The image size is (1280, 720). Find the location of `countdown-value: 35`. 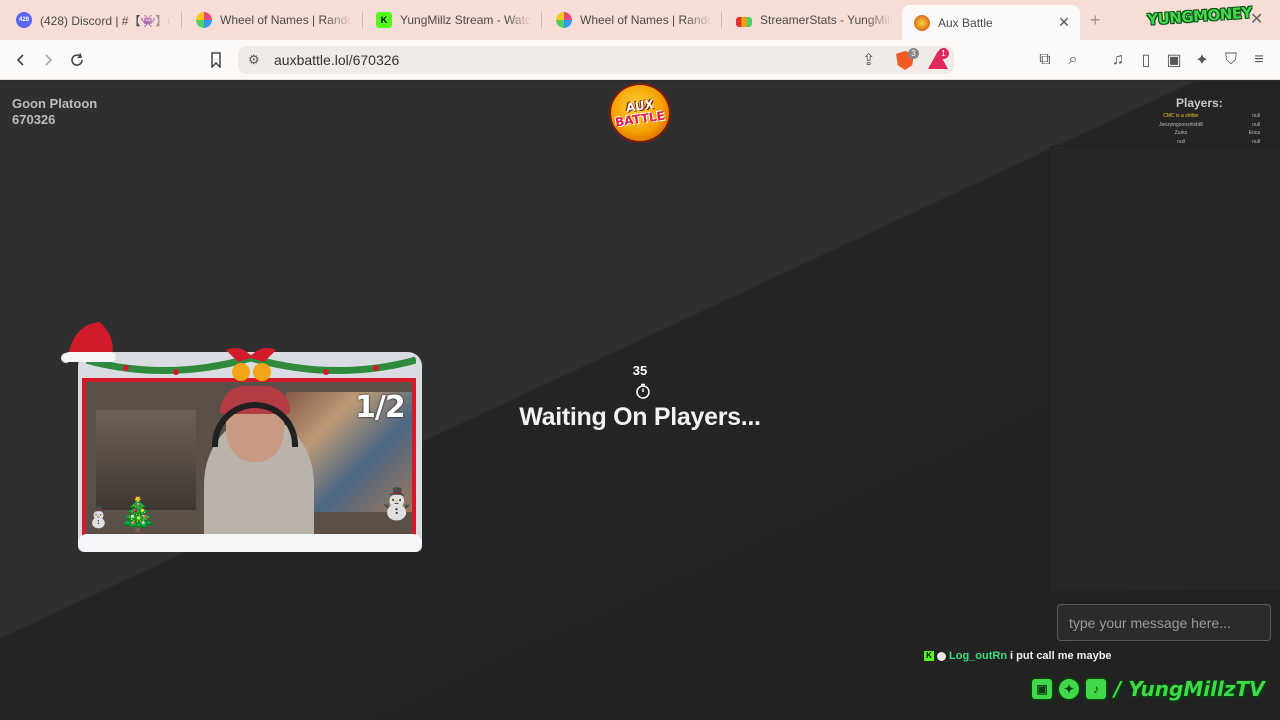

countdown-value: 35 is located at coordinates (640, 370).